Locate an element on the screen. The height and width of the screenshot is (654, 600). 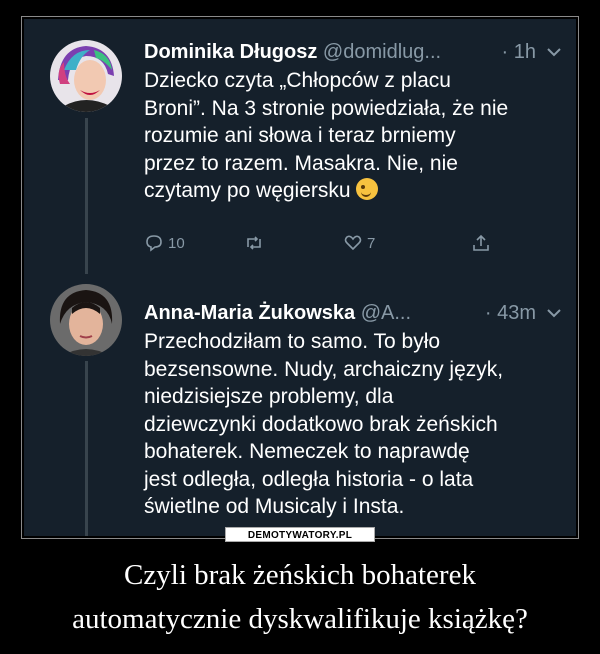
text-line: dziewczynki dodatkowo brak żeńskich is located at coordinates (321, 424).